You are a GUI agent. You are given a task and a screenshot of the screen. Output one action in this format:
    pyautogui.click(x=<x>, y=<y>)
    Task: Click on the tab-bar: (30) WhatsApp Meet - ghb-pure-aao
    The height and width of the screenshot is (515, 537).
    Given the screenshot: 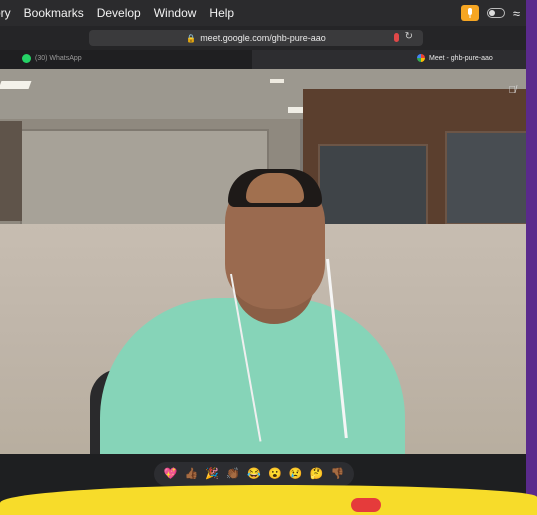 What is the action you would take?
    pyautogui.click(x=263, y=59)
    